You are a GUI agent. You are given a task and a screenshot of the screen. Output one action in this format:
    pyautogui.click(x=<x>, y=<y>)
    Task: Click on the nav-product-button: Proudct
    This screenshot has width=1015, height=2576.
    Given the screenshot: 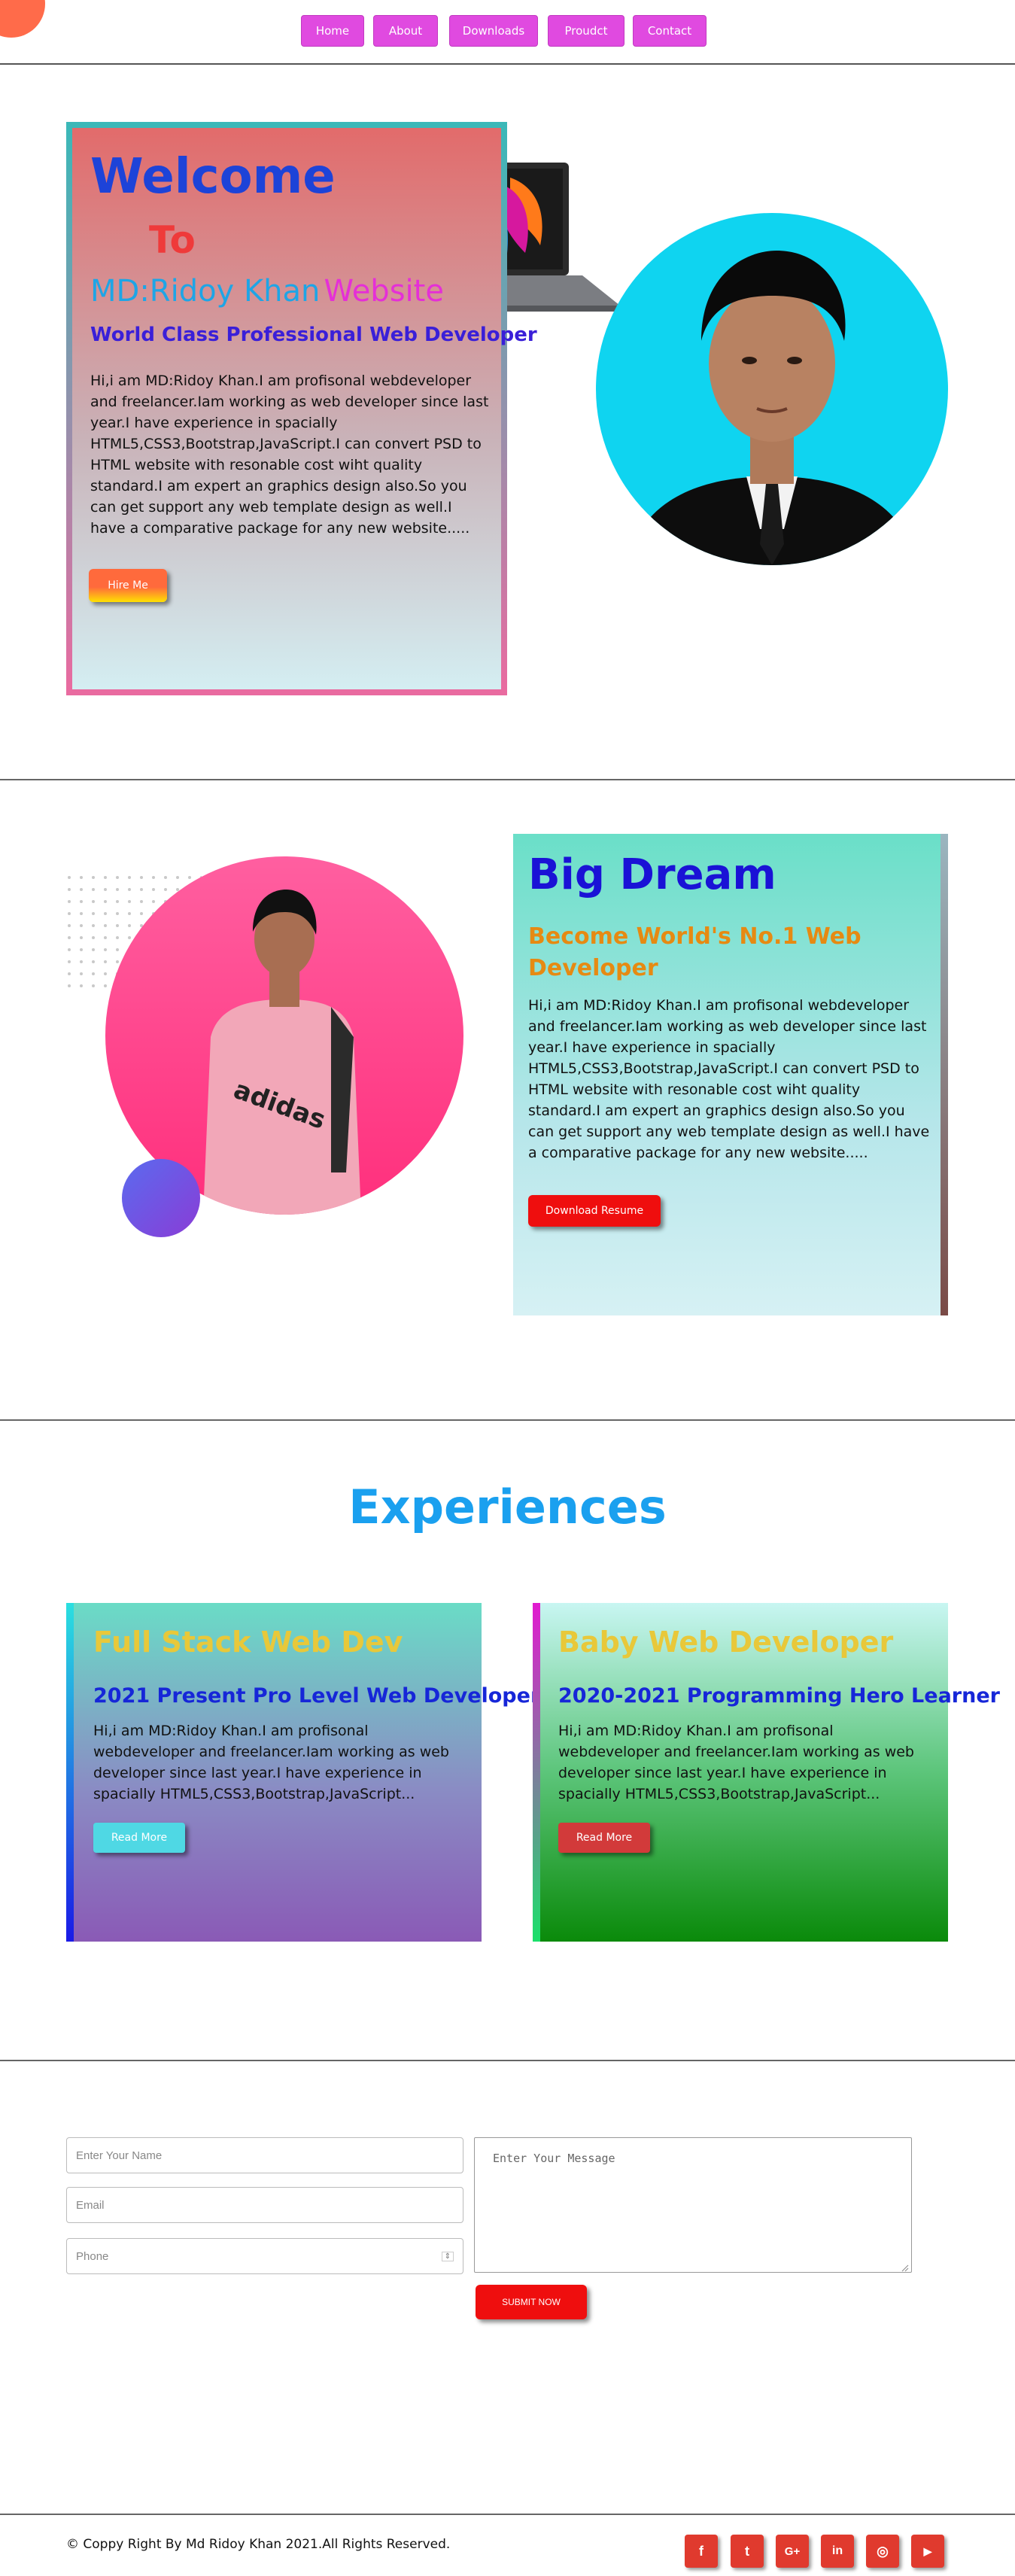 What is the action you would take?
    pyautogui.click(x=586, y=31)
    